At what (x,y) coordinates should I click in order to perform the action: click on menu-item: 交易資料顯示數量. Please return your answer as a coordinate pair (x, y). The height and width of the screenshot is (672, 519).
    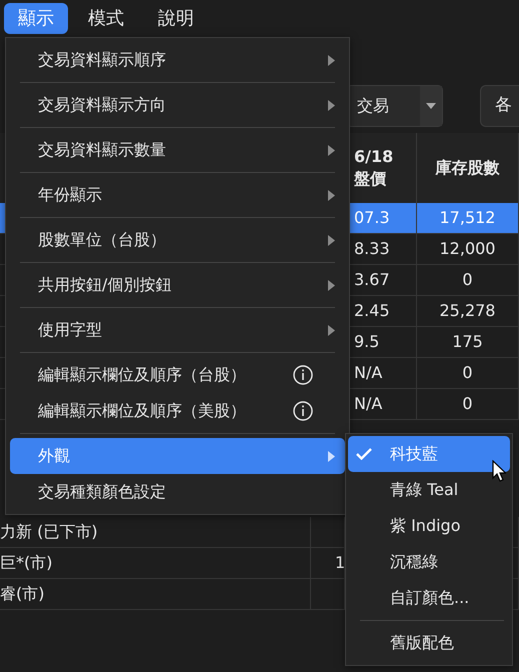
    Looking at the image, I should click on (177, 150).